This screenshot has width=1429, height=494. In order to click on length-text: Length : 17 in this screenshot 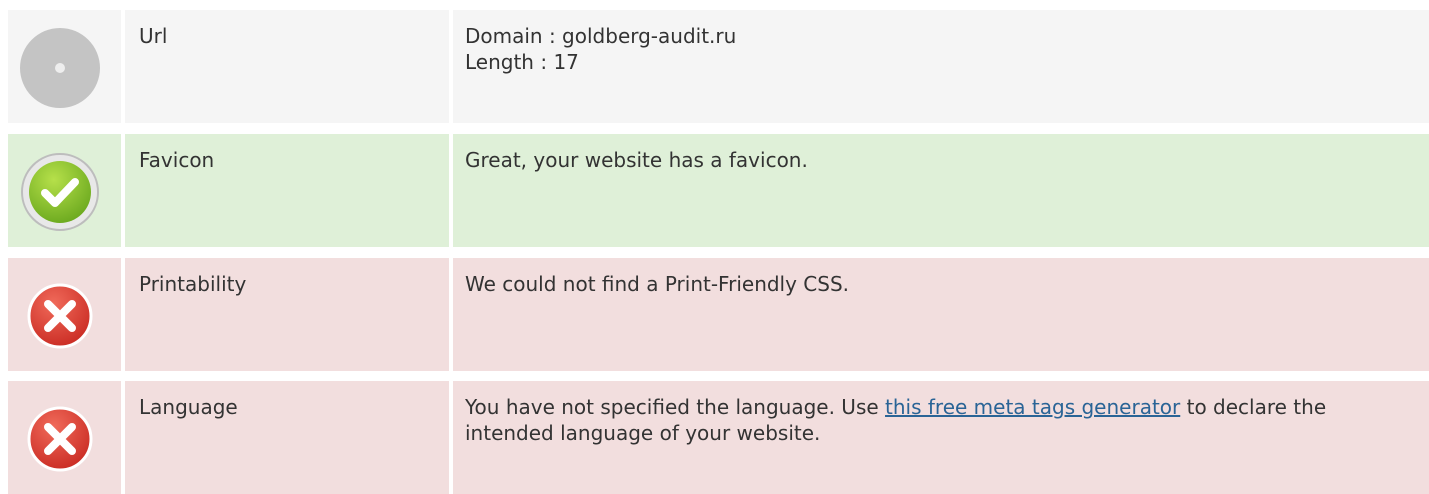, I will do `click(522, 62)`.